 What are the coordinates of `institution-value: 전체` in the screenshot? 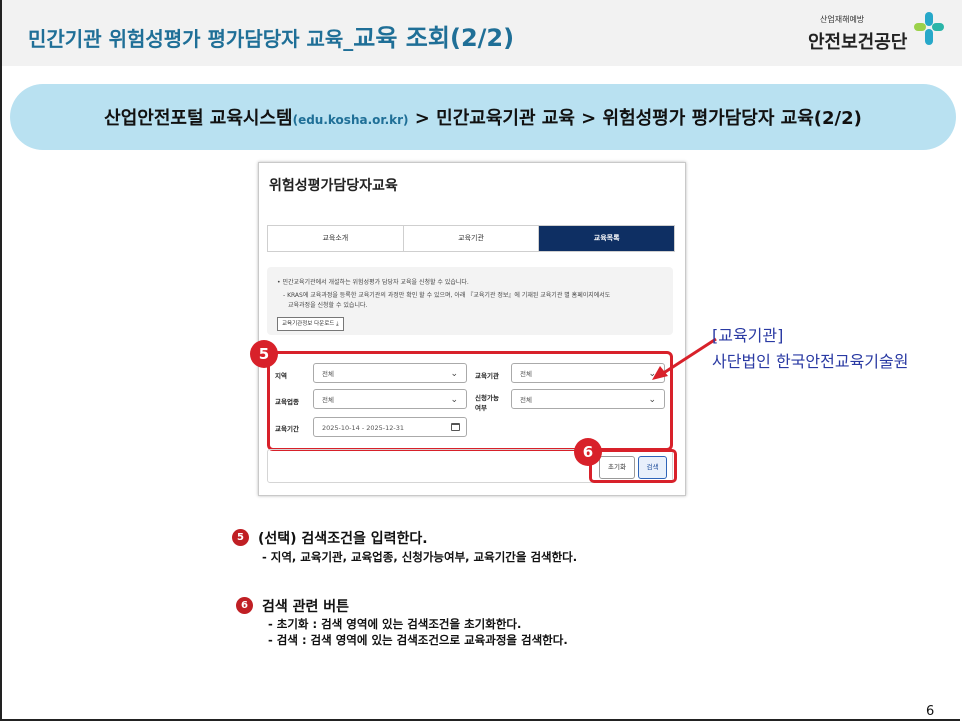 It's located at (526, 374).